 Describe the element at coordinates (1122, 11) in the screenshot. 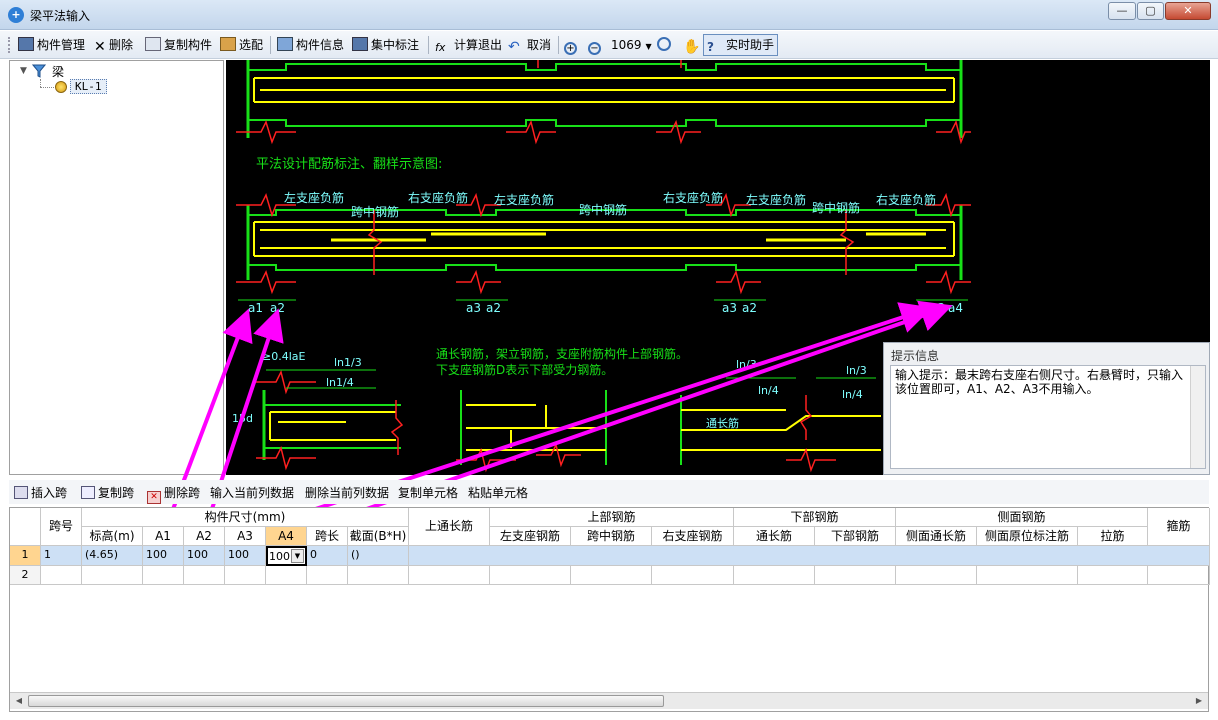

I see `minimize-button: —` at that location.